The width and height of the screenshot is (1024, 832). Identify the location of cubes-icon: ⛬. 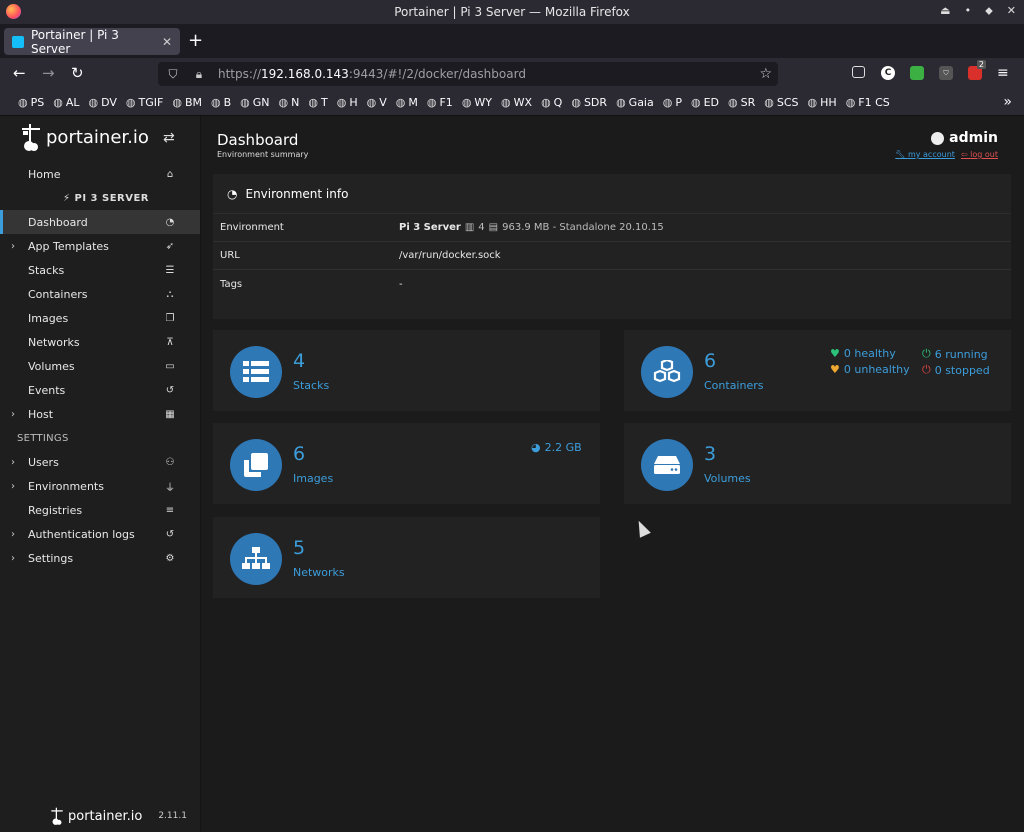
(170, 294).